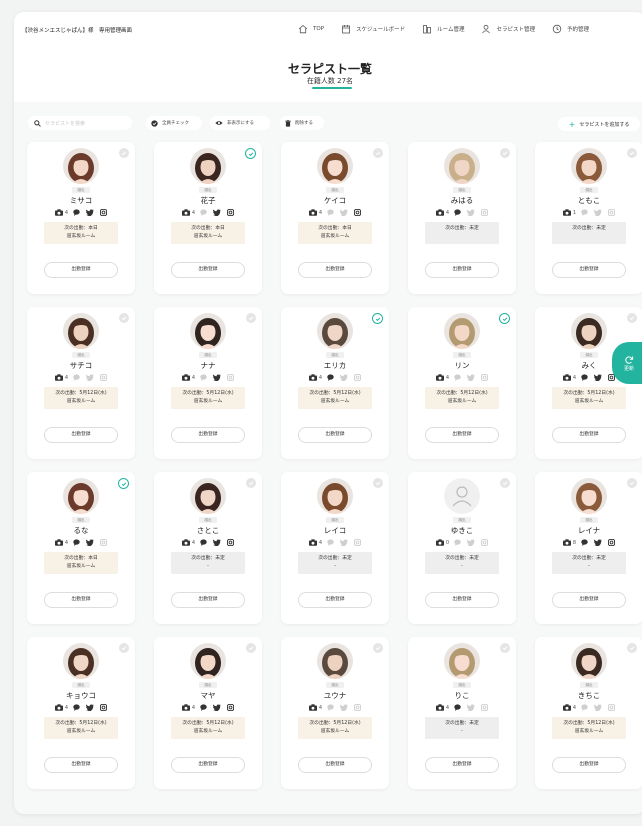 The width and height of the screenshot is (642, 826). Describe the element at coordinates (208, 713) in the screenshot. I see `therapist-card: 顔出 マヤ 4 次の出勤：5月12日(水) 道玄坂ルーム 出勤登録` at that location.